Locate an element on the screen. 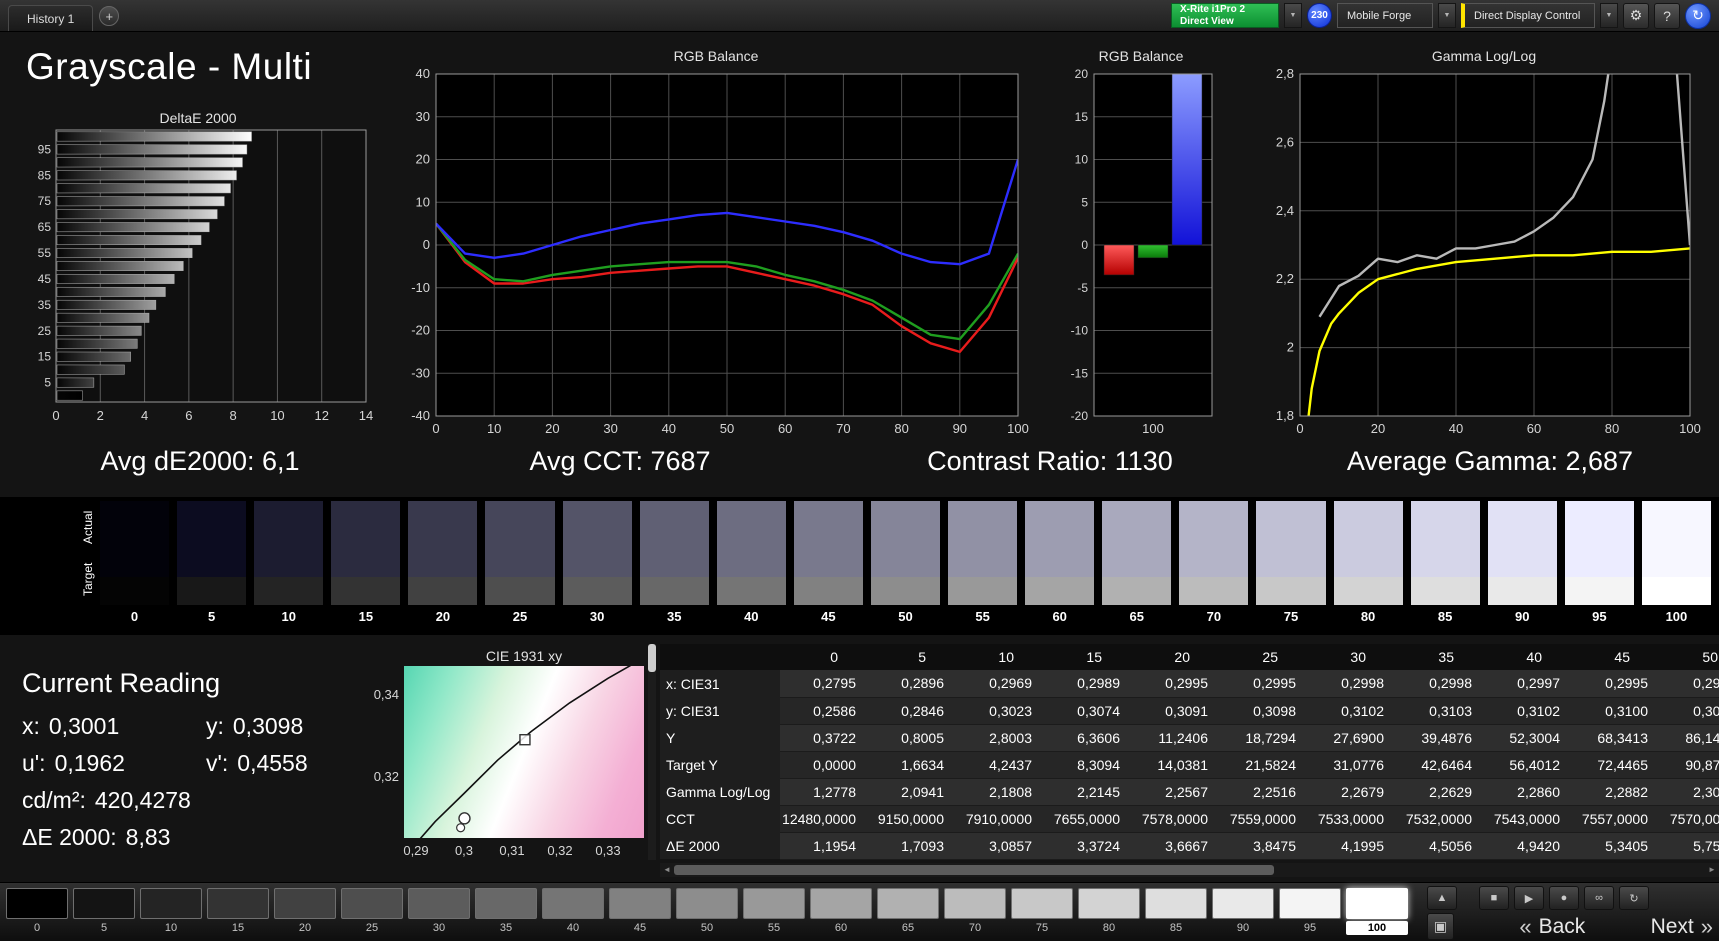  pattern-swatch-70: 70 is located at coordinates (975, 911).